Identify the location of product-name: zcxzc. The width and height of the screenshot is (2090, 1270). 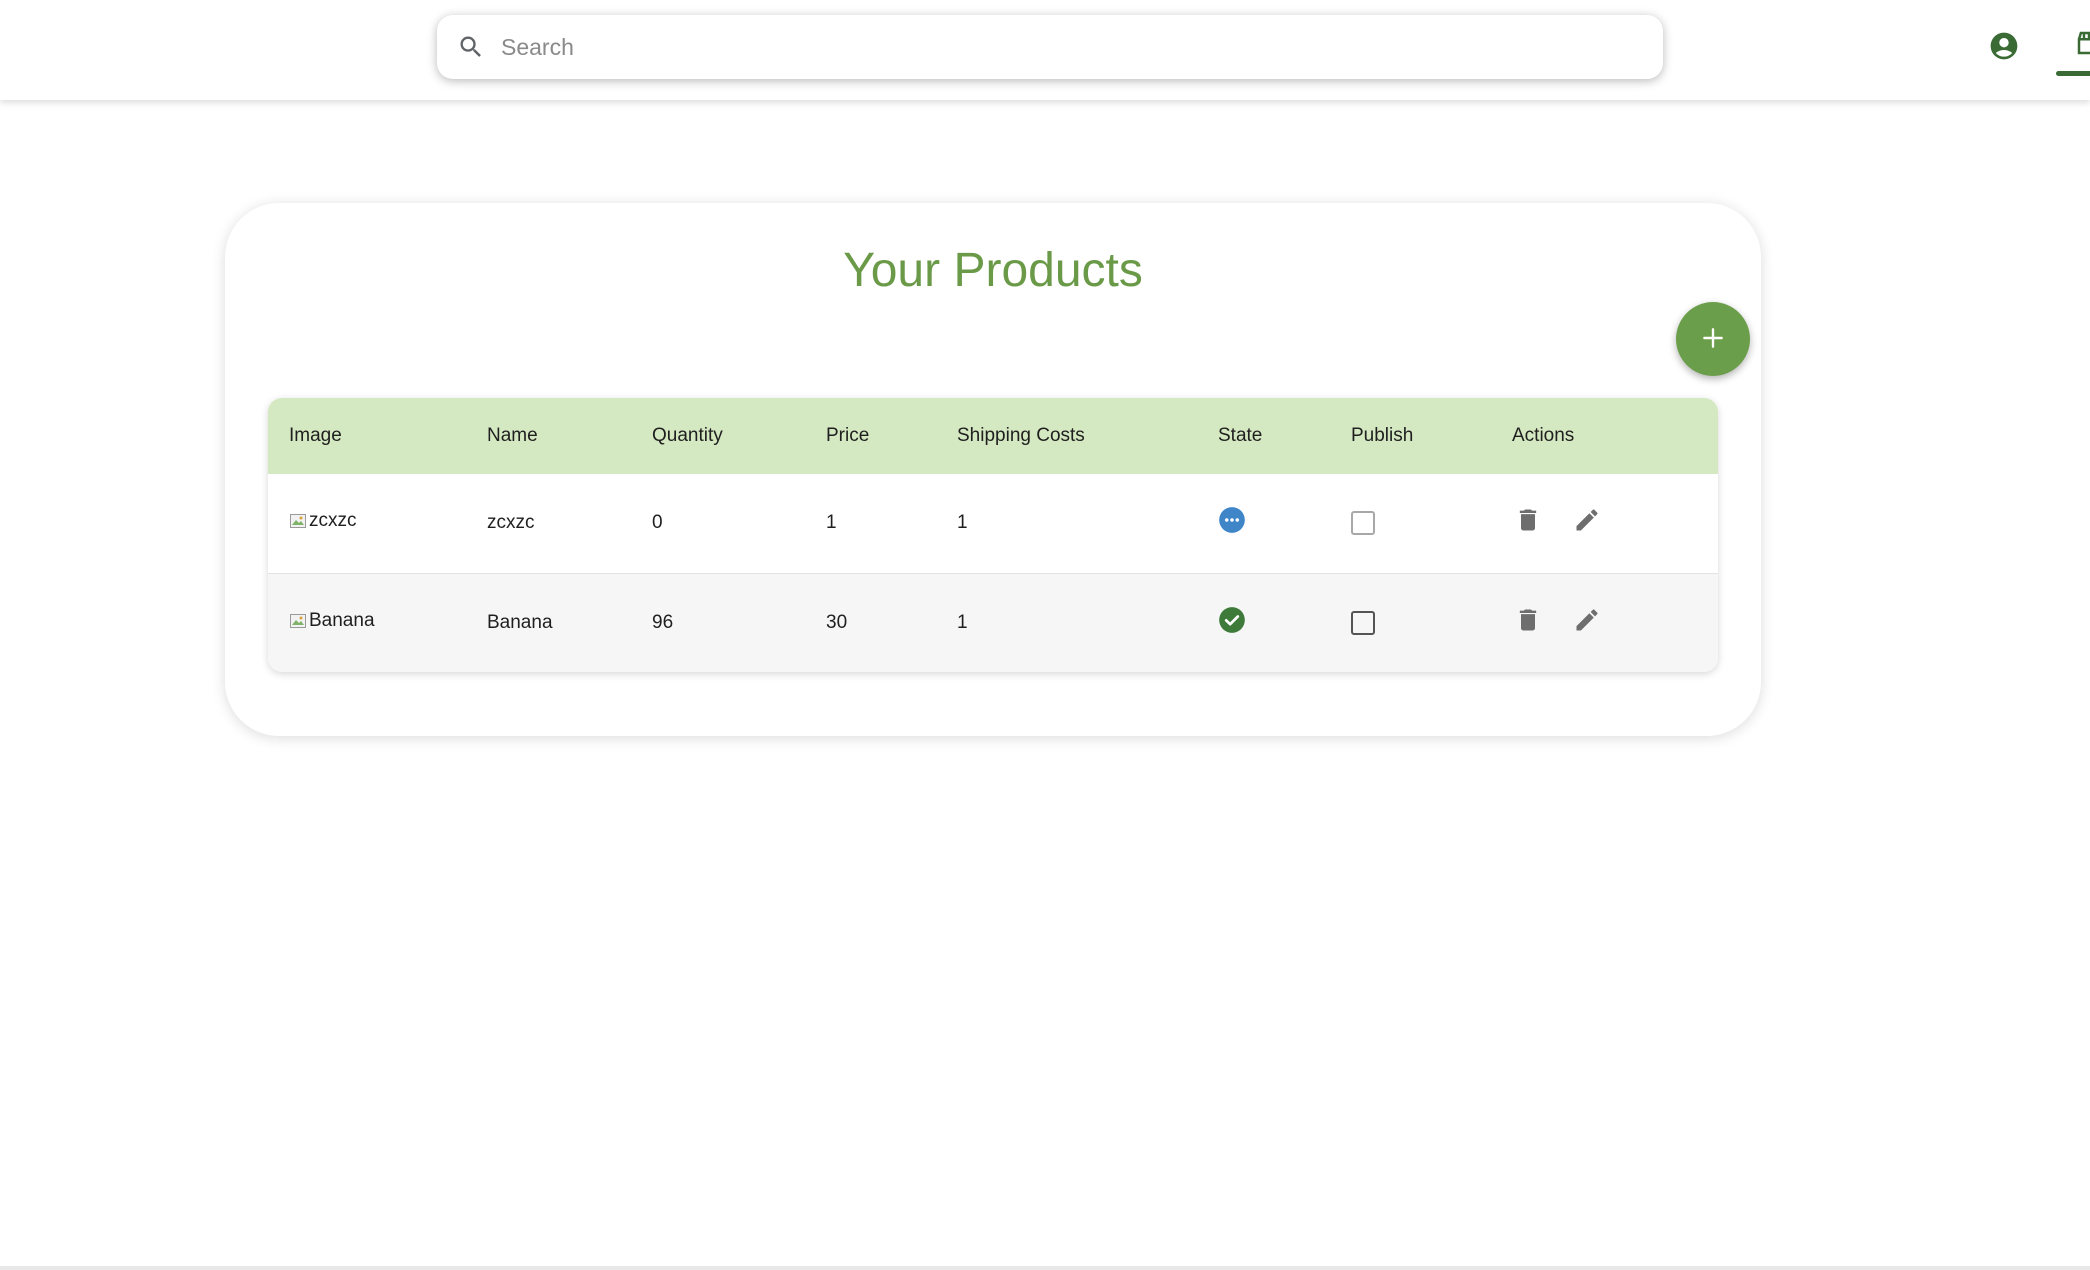
(511, 523).